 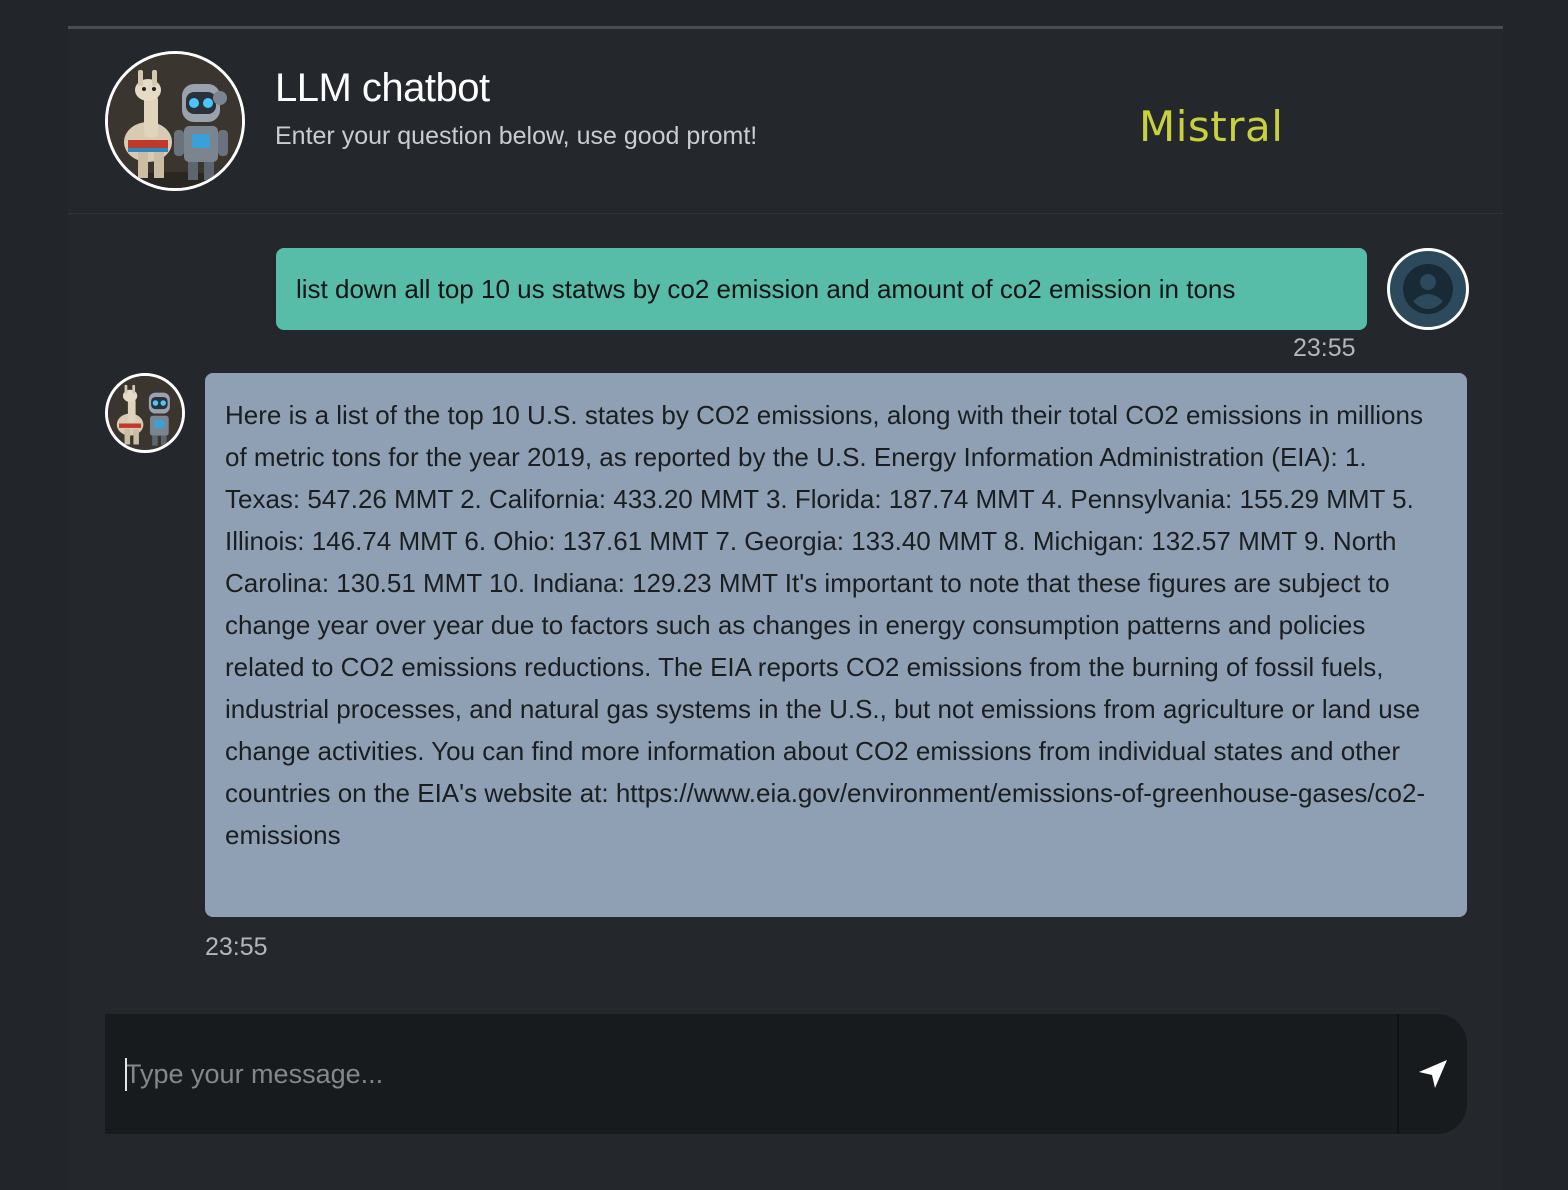 What do you see at coordinates (126, 1074) in the screenshot?
I see `text-cursor` at bounding box center [126, 1074].